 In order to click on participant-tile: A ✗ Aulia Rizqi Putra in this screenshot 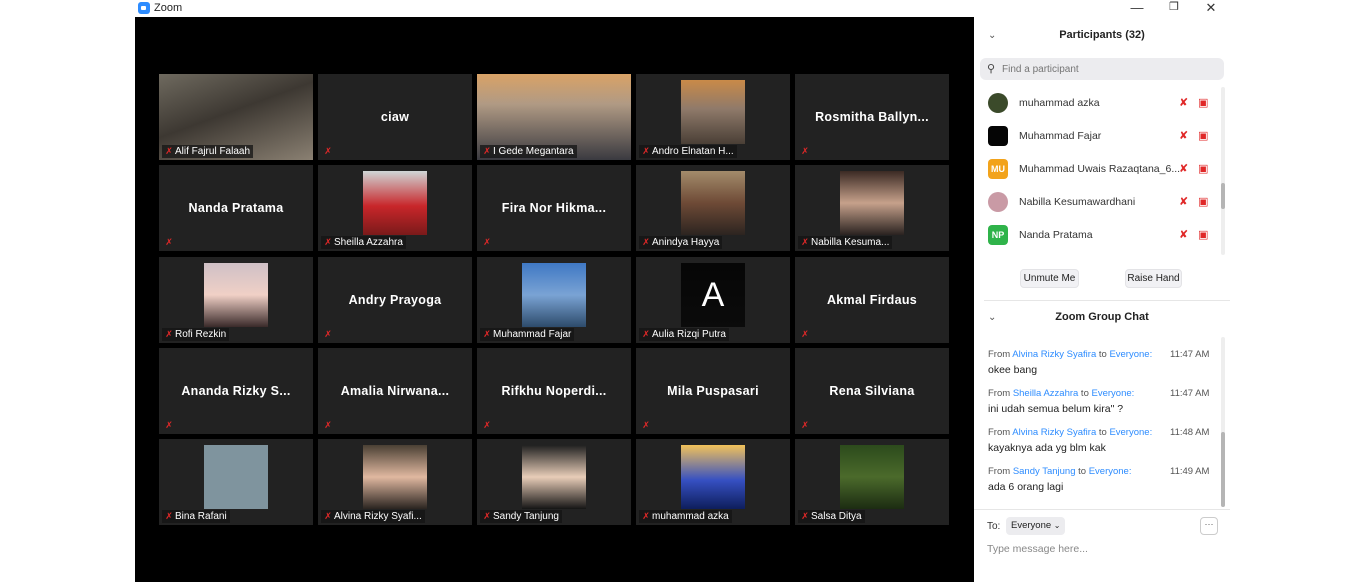, I will do `click(713, 300)`.